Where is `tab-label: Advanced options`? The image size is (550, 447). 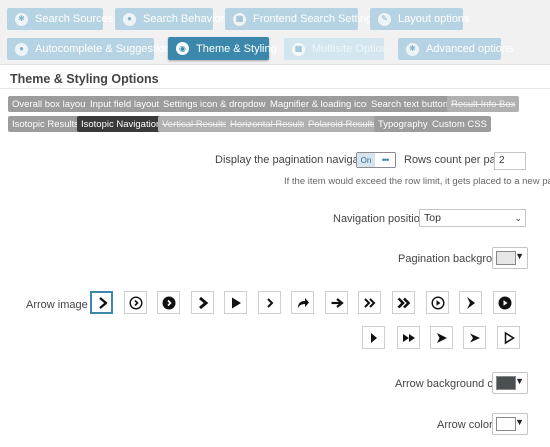
tab-label: Advanced options is located at coordinates (470, 49).